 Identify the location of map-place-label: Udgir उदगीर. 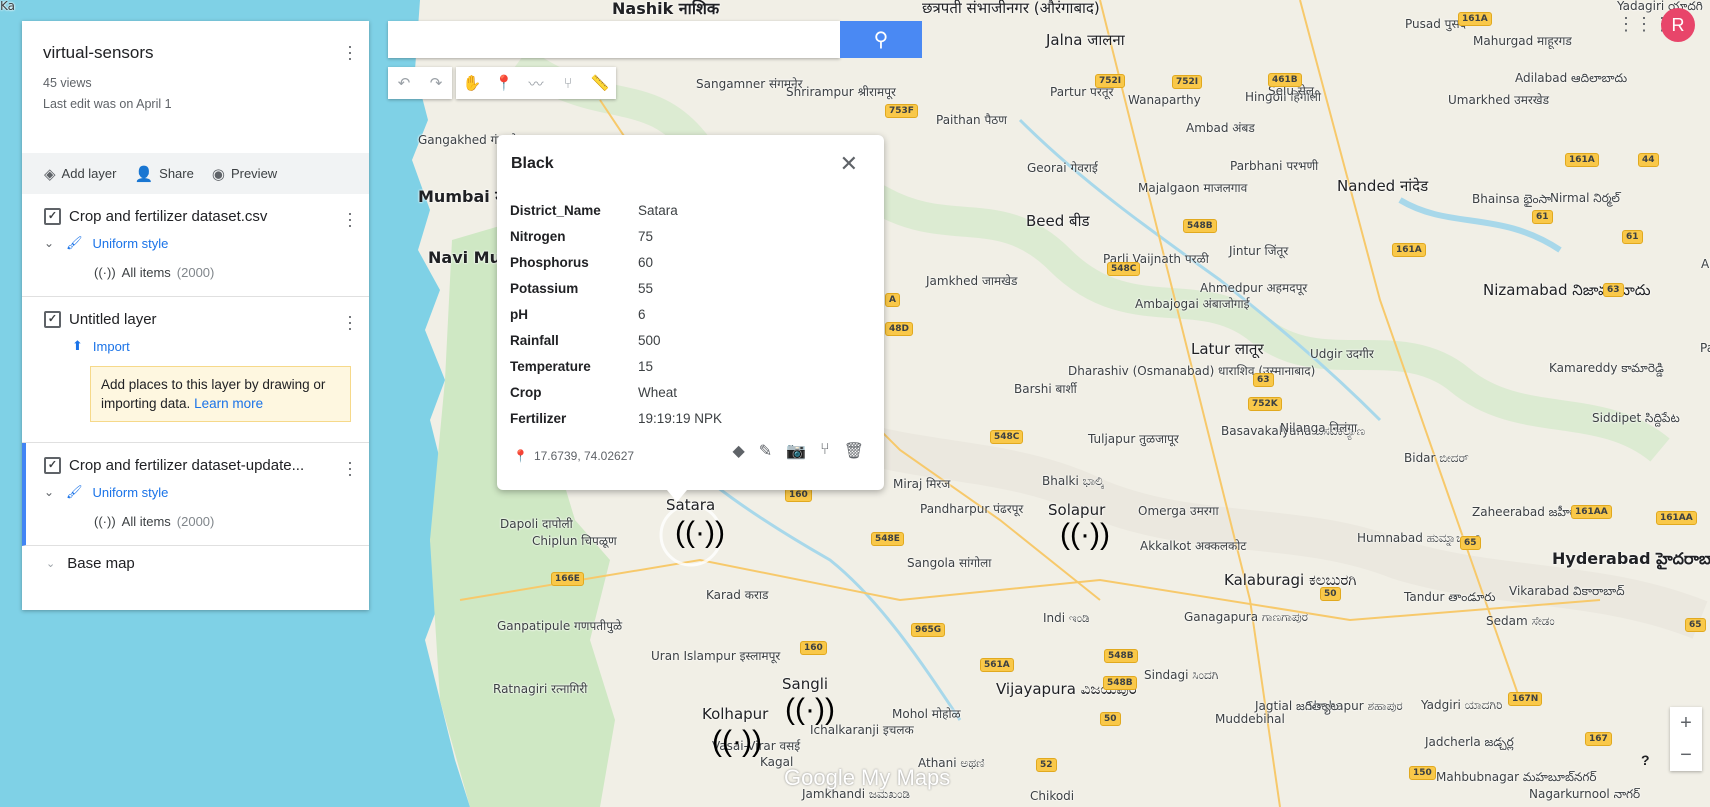
(1342, 354).